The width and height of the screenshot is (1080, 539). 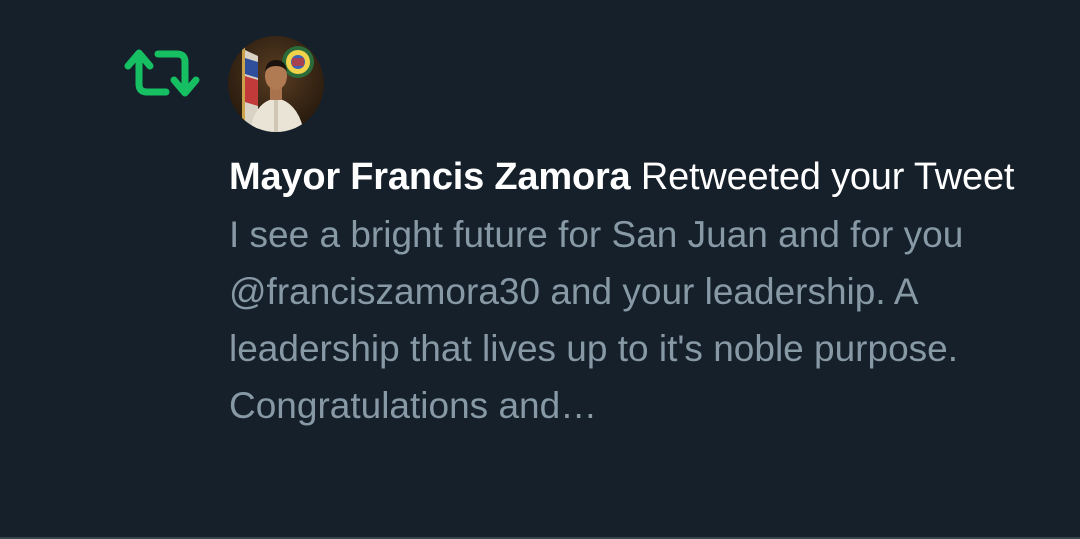 What do you see at coordinates (430, 177) in the screenshot?
I see `actor-name: Mayor Francis Zamora` at bounding box center [430, 177].